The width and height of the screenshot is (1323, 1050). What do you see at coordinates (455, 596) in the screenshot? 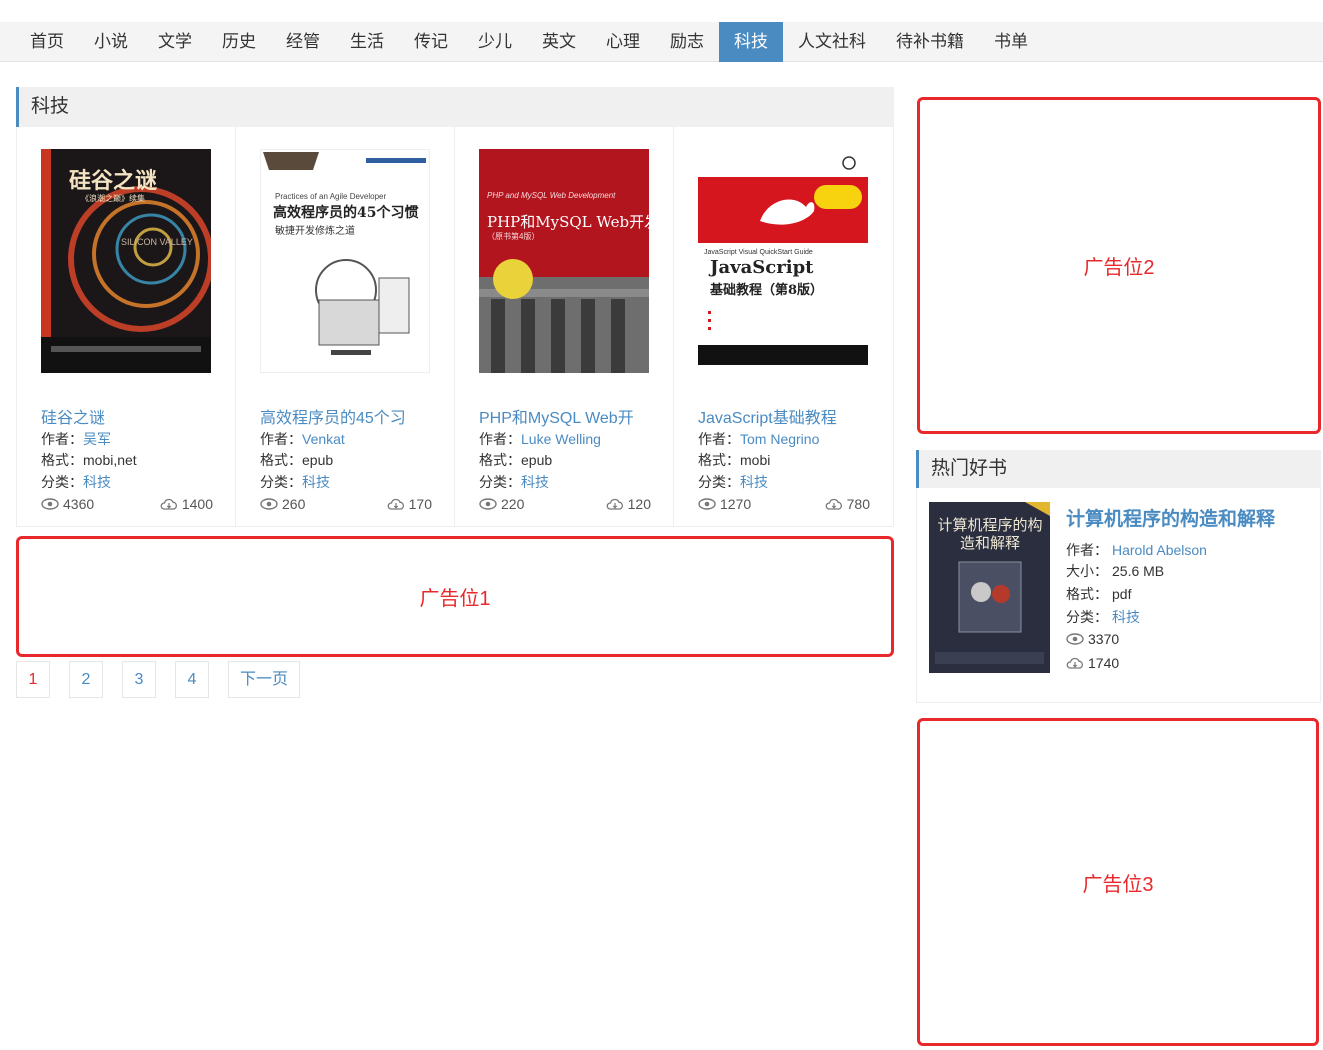
I see `ad-slot-1: 广告位1` at bounding box center [455, 596].